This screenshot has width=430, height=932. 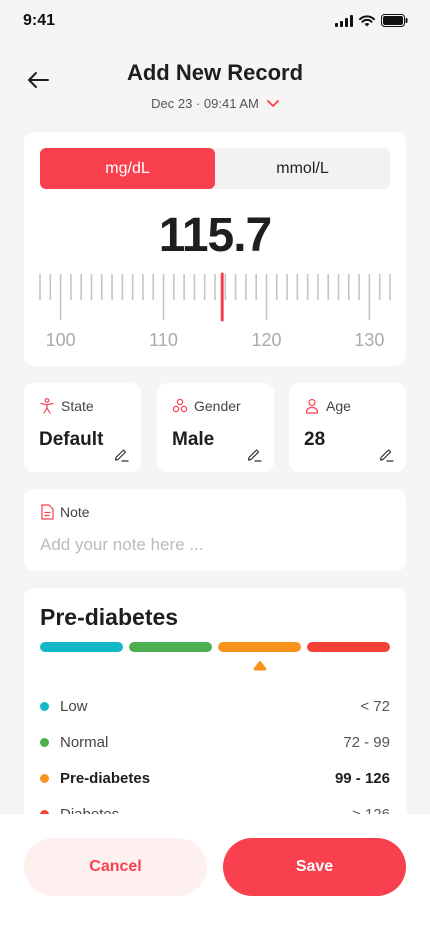 I want to click on gender-card: Gender Male, so click(x=215, y=427).